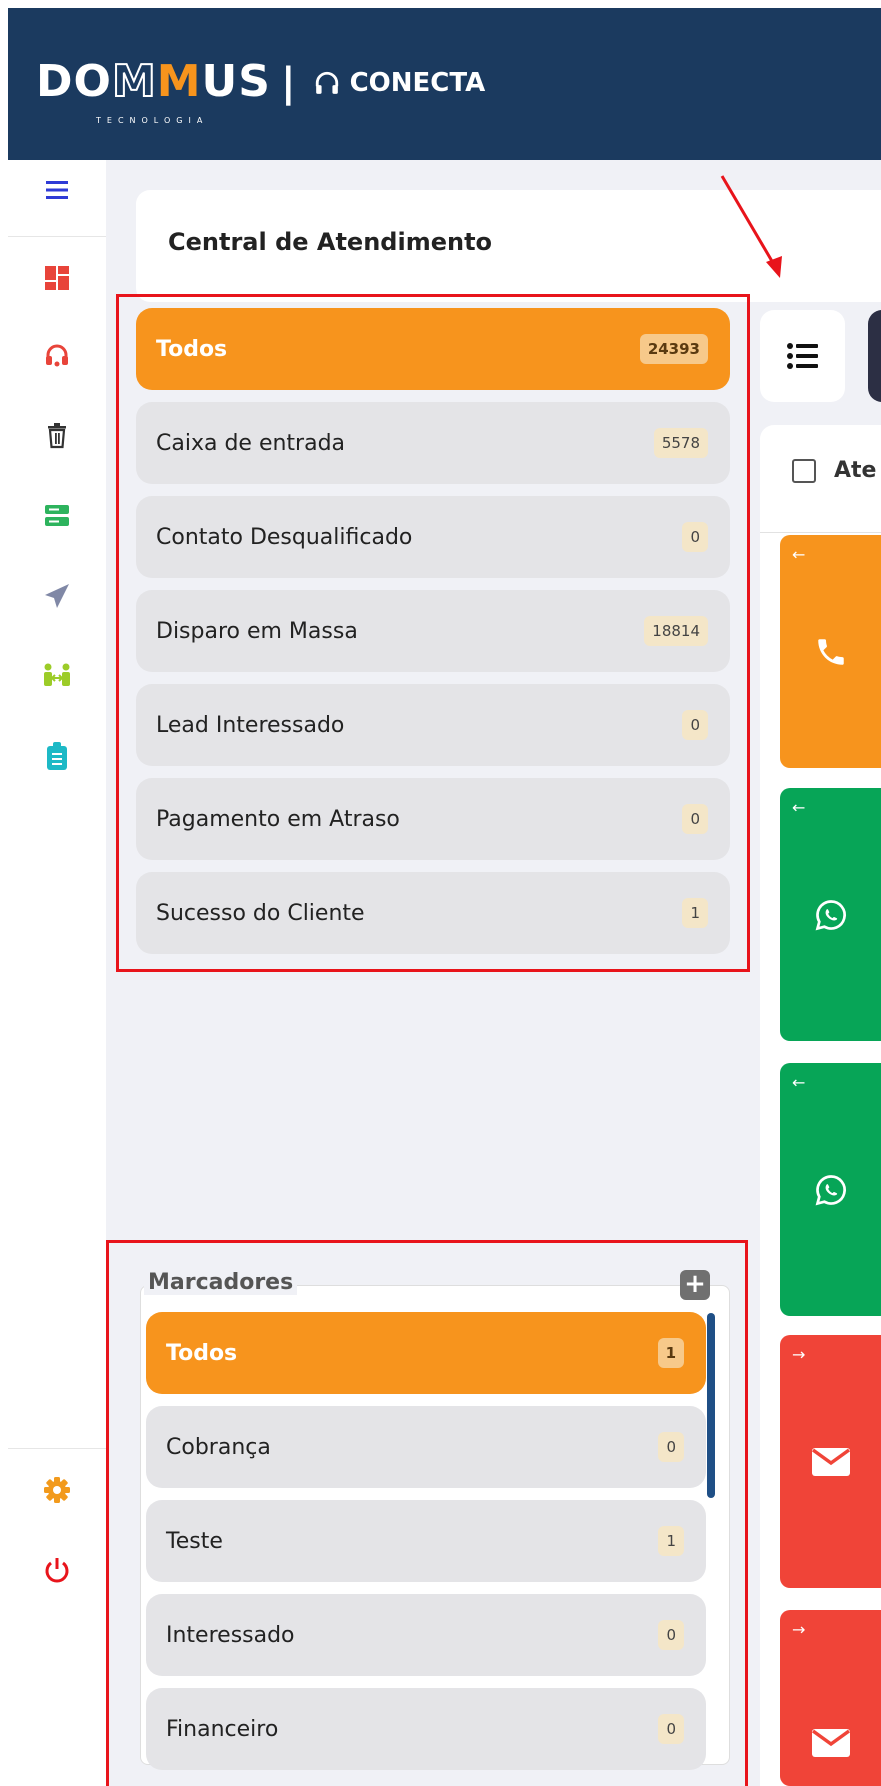  What do you see at coordinates (426, 1729) in the screenshot?
I see `marker-item-financeiro: Financeiro 0` at bounding box center [426, 1729].